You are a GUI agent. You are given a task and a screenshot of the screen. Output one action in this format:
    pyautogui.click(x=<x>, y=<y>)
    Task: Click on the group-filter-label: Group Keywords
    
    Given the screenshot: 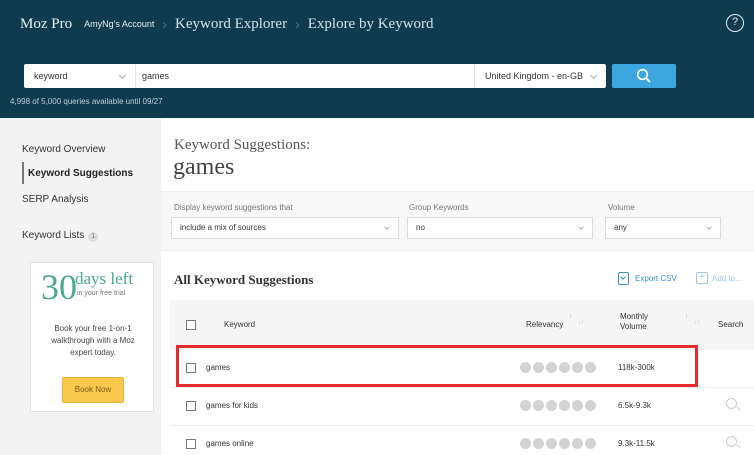 What is the action you would take?
    pyautogui.click(x=439, y=207)
    